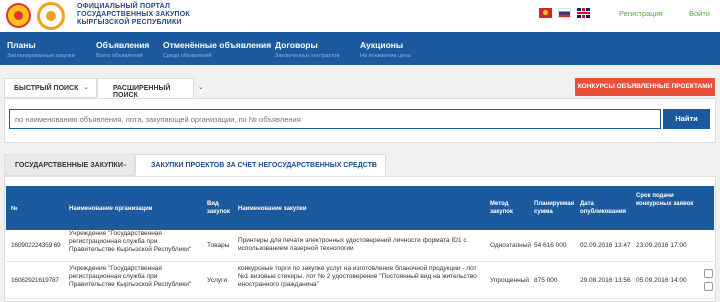  What do you see at coordinates (382, 45) in the screenshot?
I see `nav-item-title: Аукционы` at bounding box center [382, 45].